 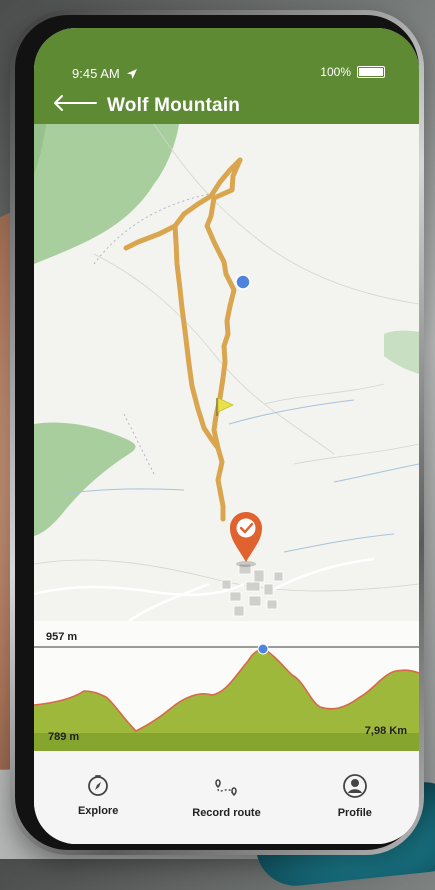 I want to click on elevation-profile: 957 m 789 m 7,98 Km, so click(x=226, y=686).